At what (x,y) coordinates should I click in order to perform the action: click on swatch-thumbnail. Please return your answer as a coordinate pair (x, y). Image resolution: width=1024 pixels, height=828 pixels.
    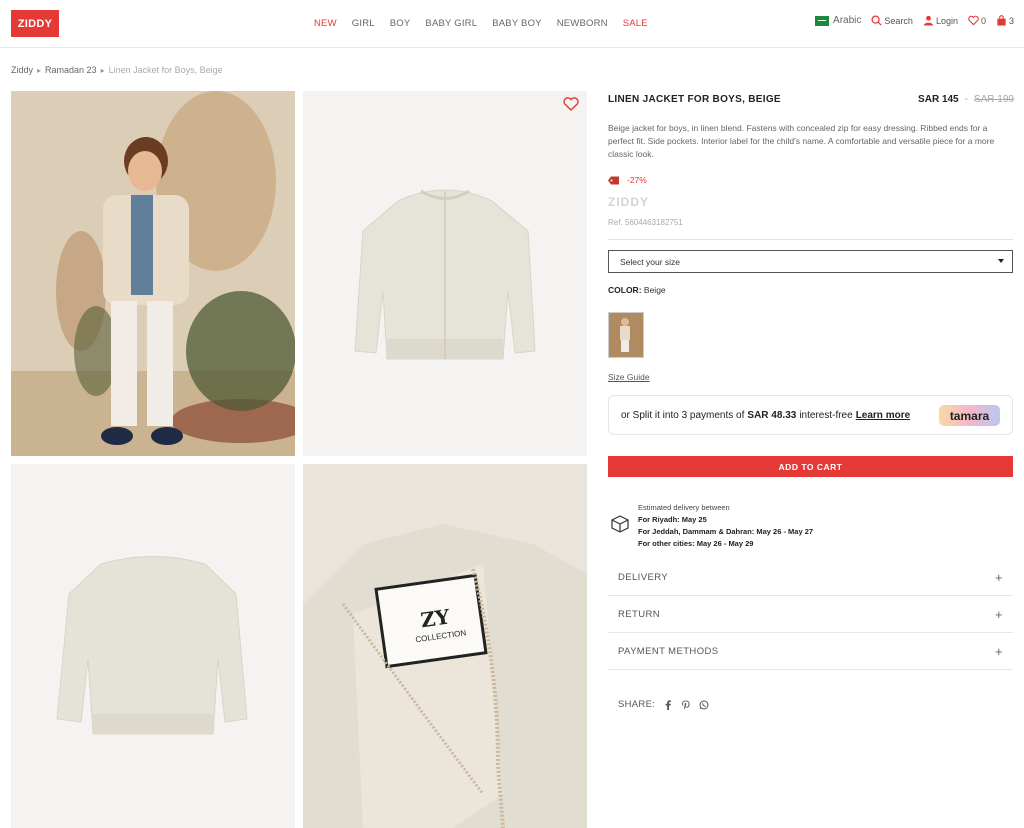
    Looking at the image, I should click on (626, 335).